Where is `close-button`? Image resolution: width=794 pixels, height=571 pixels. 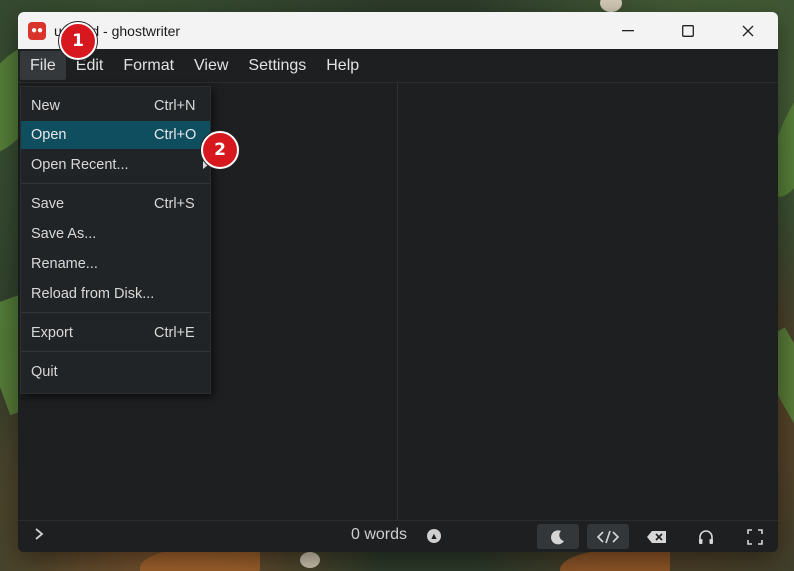 close-button is located at coordinates (748, 30).